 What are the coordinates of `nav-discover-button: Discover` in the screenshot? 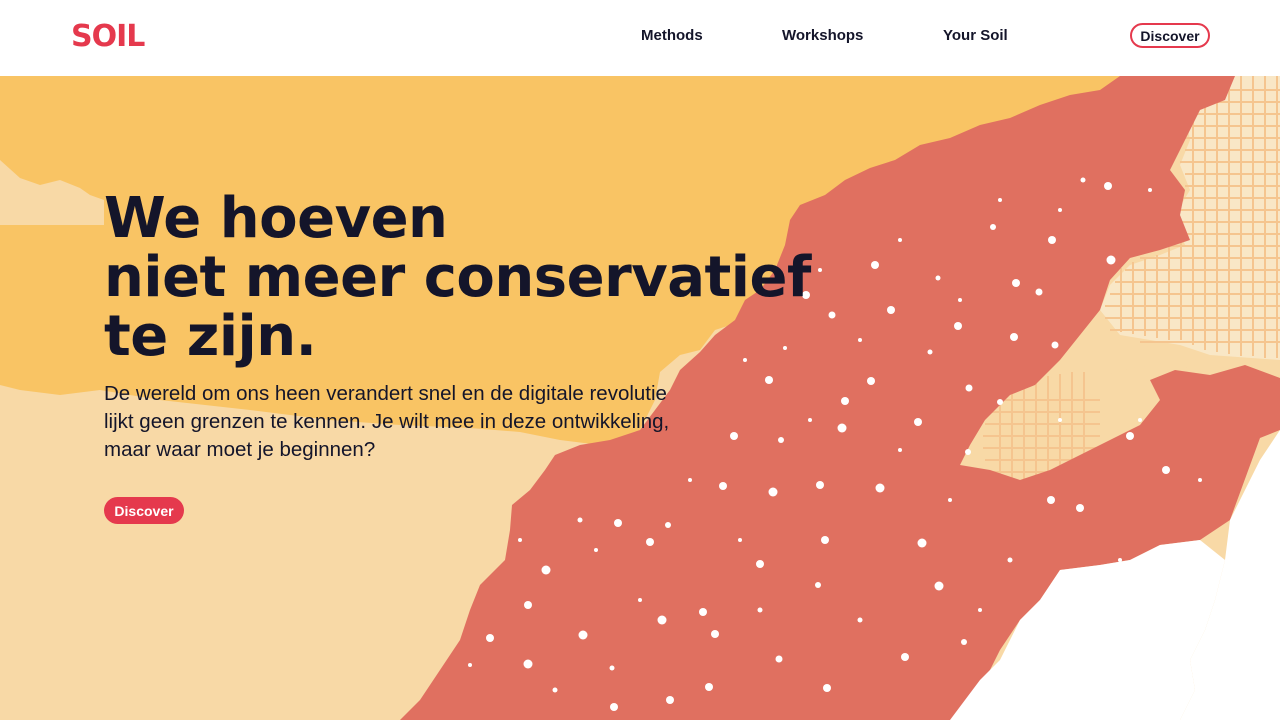 It's located at (1170, 35).